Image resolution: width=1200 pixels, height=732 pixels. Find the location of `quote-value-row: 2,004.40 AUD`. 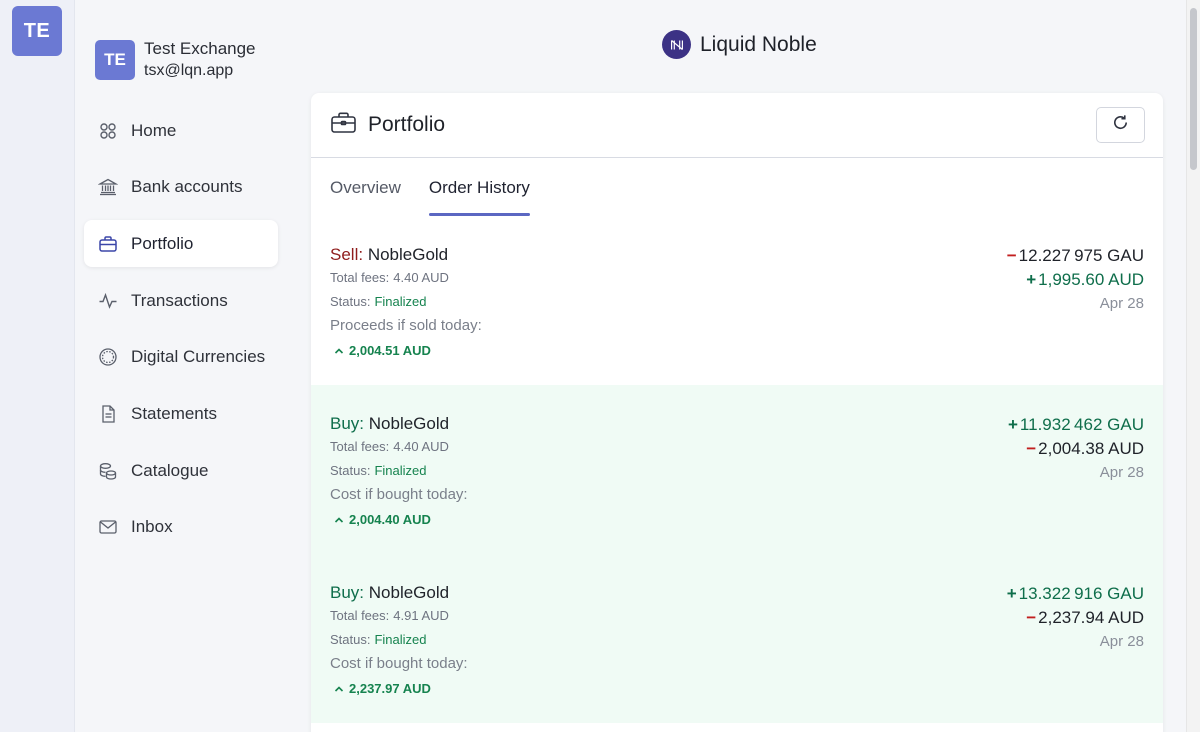

quote-value-row: 2,004.40 AUD is located at coordinates (399, 520).